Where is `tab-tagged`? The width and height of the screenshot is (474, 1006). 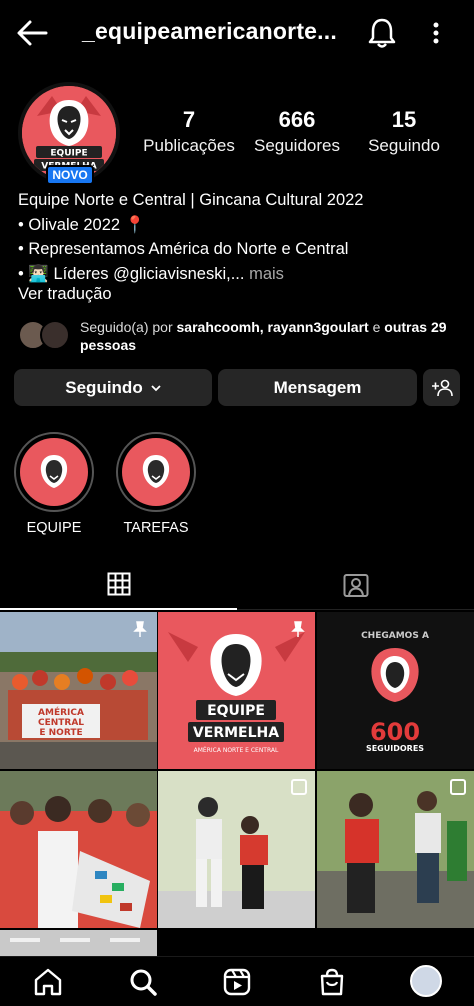 tab-tagged is located at coordinates (355, 585).